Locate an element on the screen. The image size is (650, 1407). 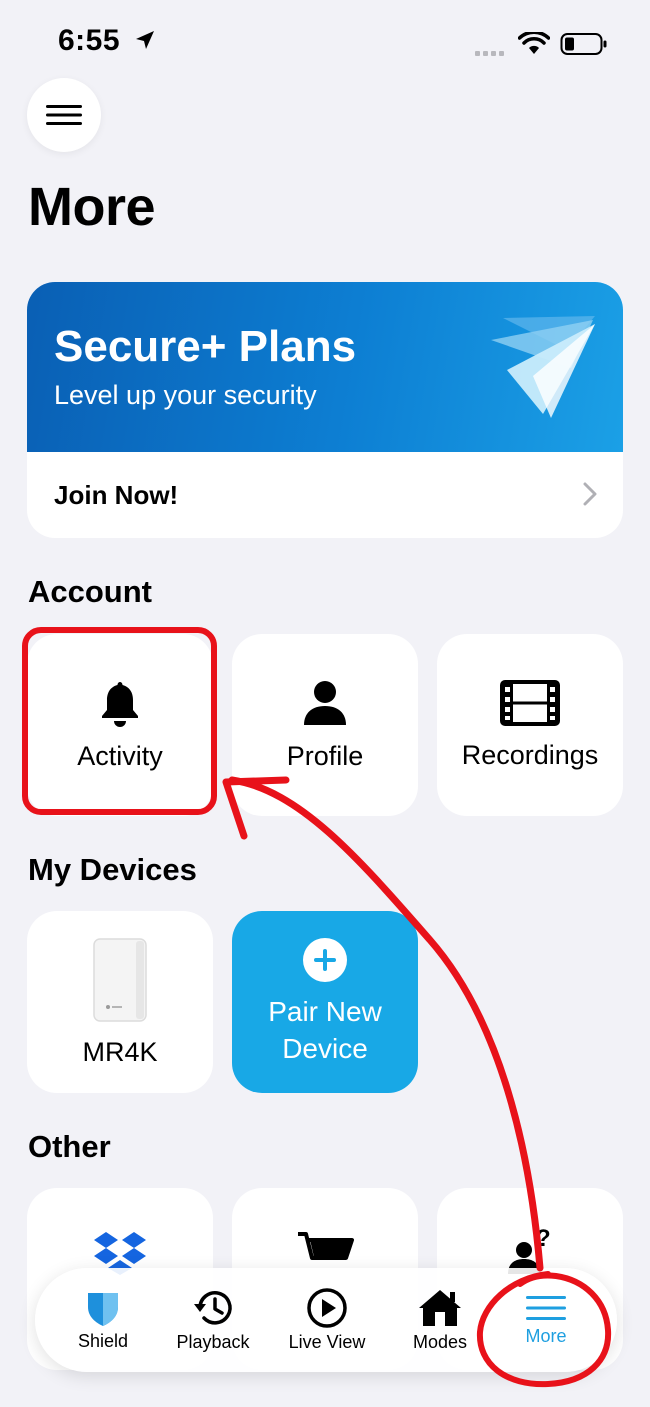
help-person-icon: ? is located at coordinates (529, 1249).